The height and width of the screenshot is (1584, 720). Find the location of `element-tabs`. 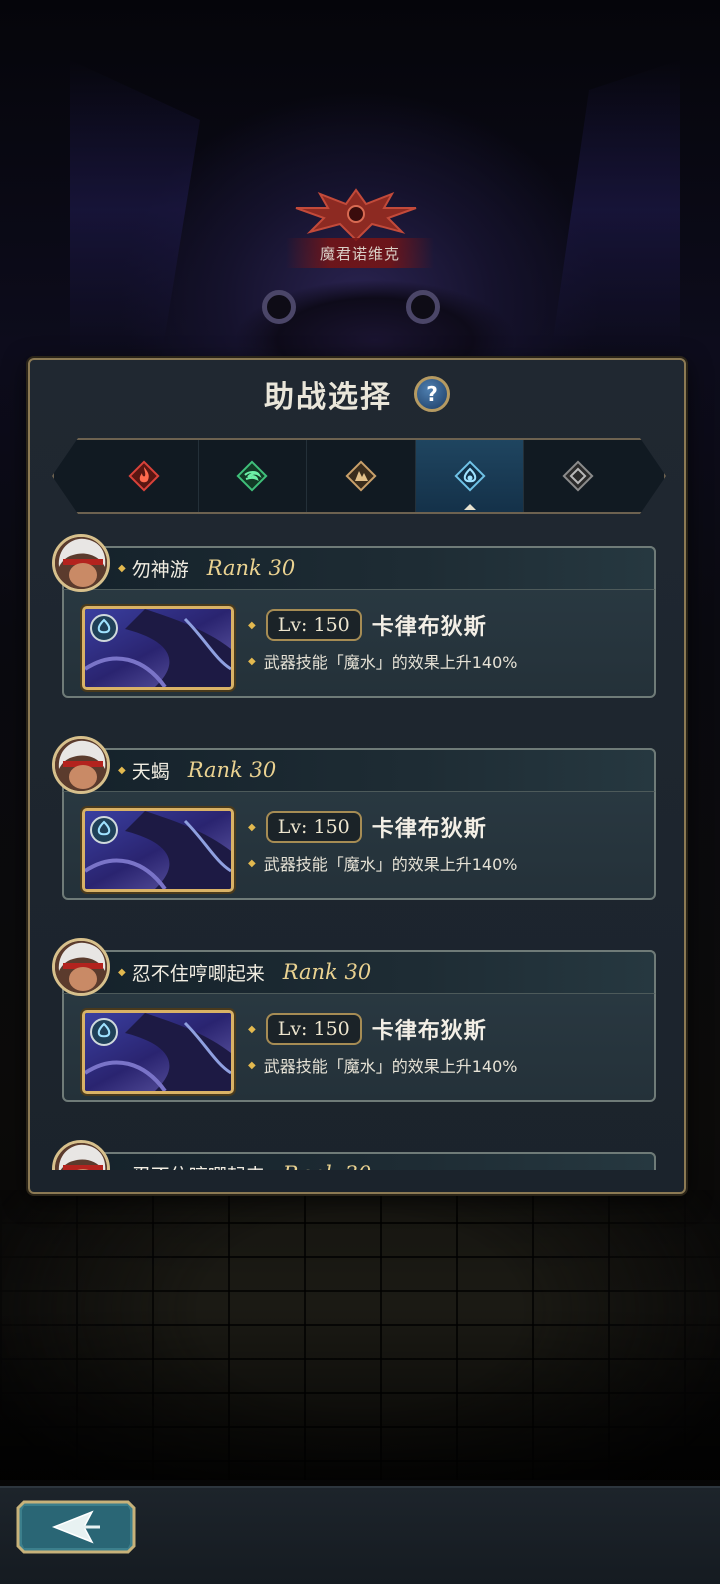

element-tabs is located at coordinates (359, 476).